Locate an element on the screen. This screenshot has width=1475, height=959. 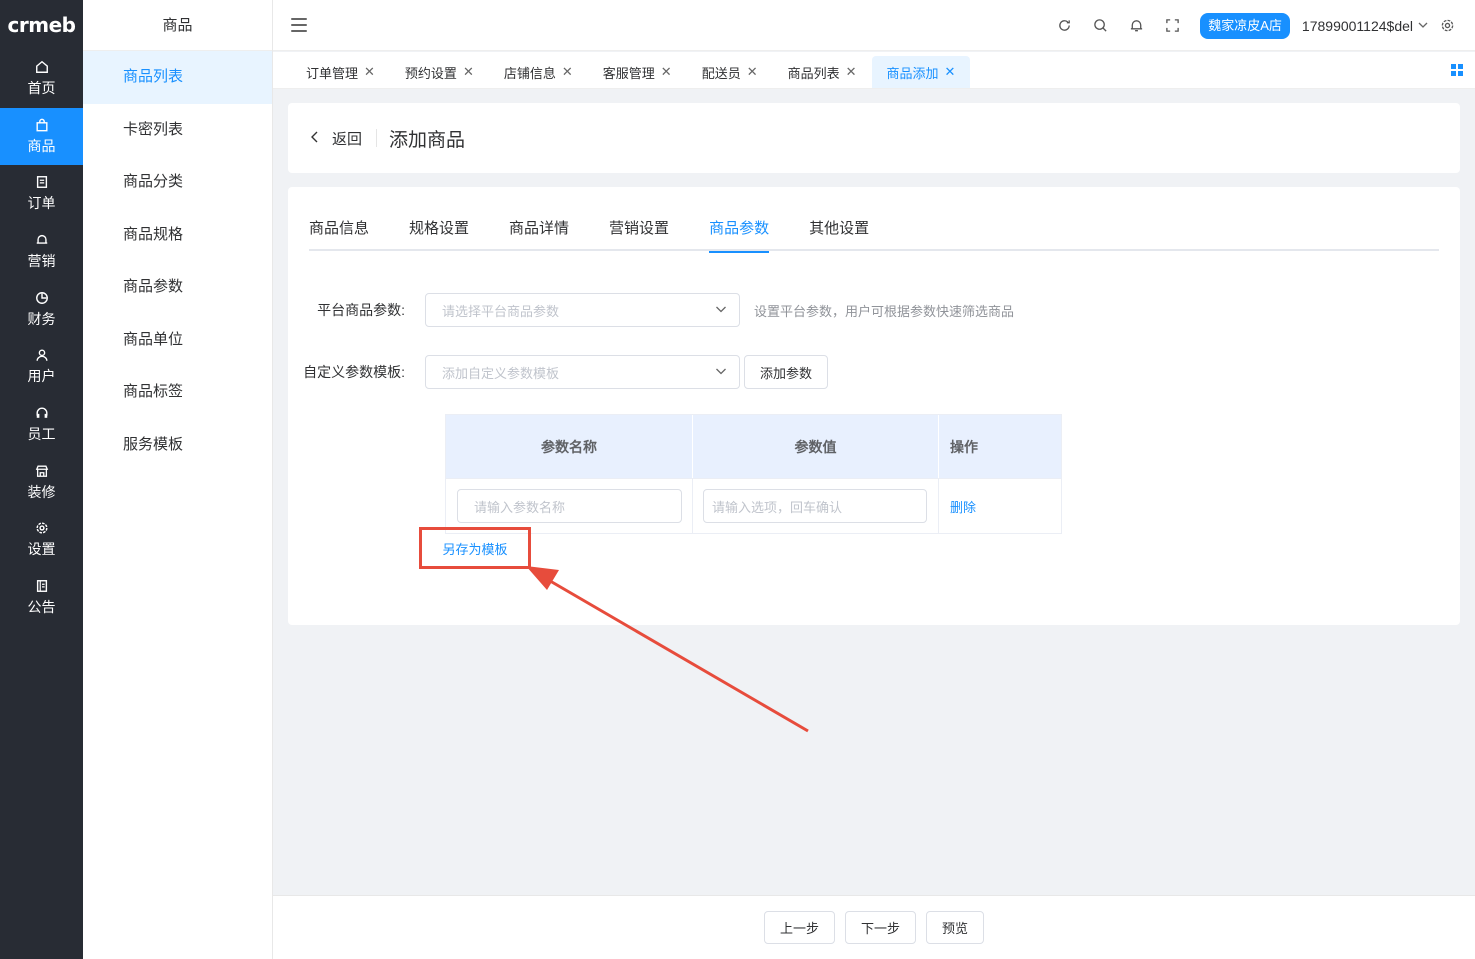
table-row: 请输入参数名称 请输入选项，回车确认 删除 is located at coordinates (753, 506).